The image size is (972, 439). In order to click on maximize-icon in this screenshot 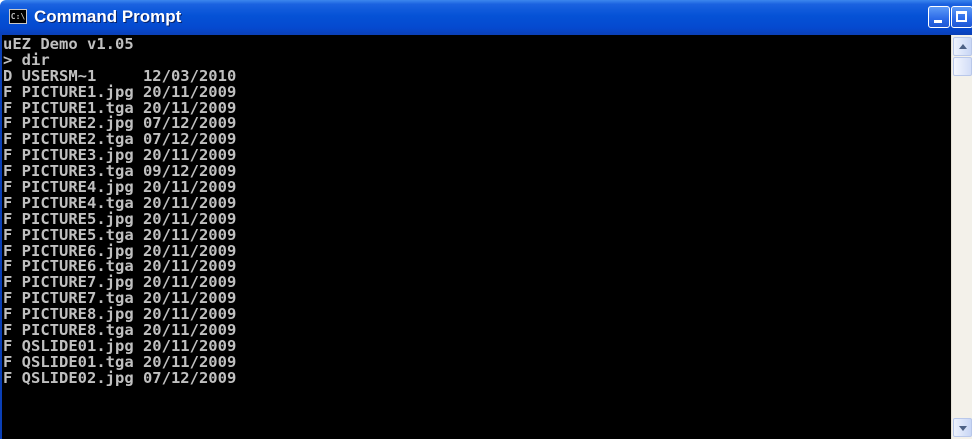, I will do `click(961, 16)`.